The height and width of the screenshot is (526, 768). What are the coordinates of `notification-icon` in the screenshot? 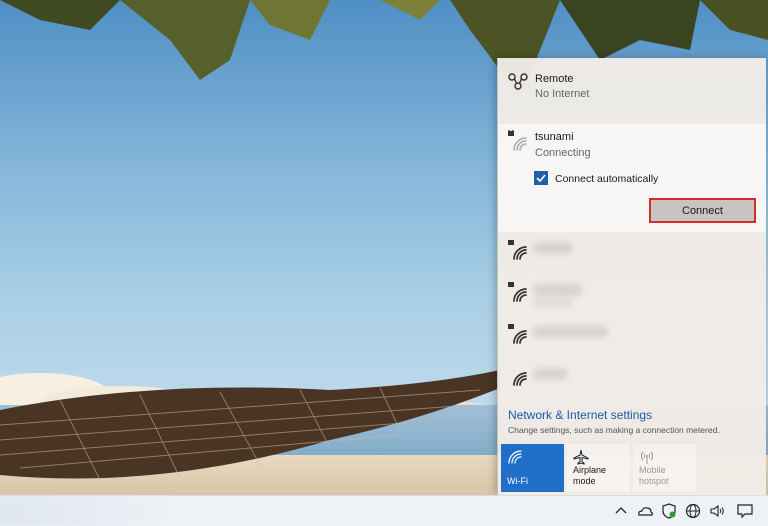 It's located at (745, 511).